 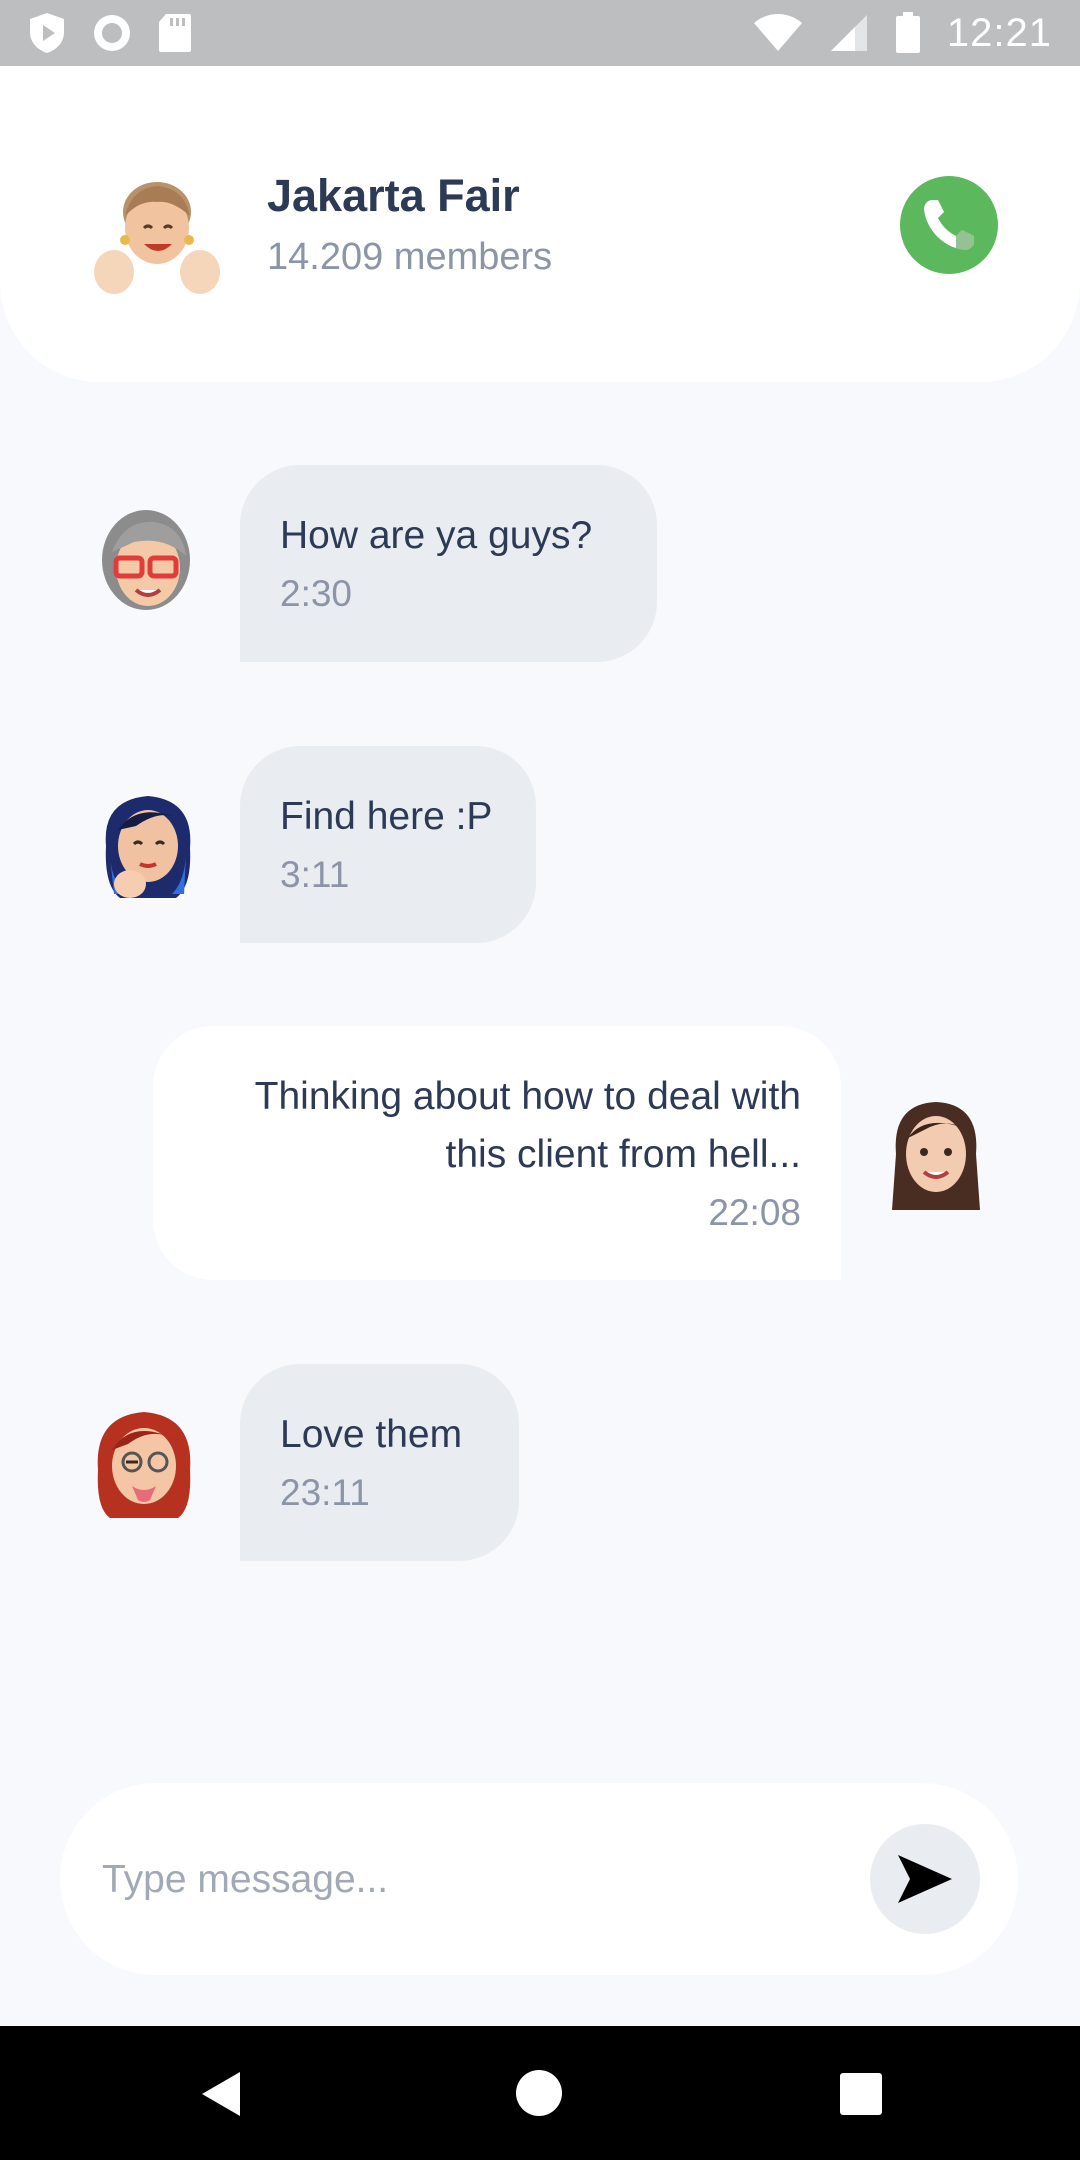 What do you see at coordinates (861, 2094) in the screenshot?
I see `recents-icon` at bounding box center [861, 2094].